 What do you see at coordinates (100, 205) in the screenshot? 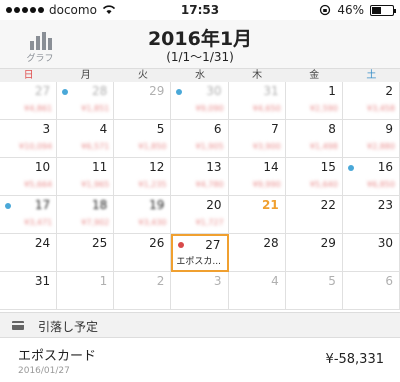
I see `day-number: 18` at bounding box center [100, 205].